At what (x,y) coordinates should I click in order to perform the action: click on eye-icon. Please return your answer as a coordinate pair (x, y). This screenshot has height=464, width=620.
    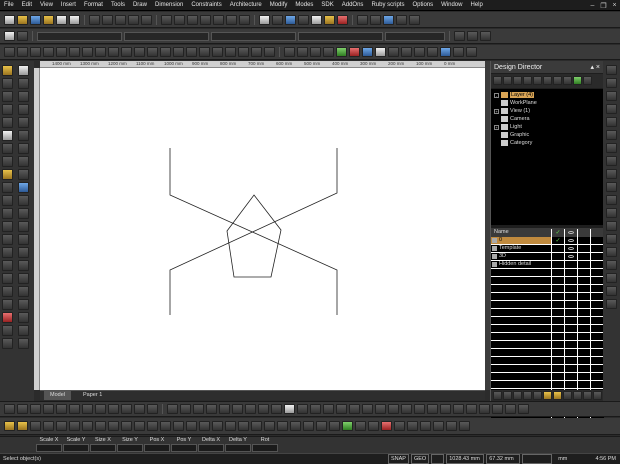
    Looking at the image, I should click on (570, 248).